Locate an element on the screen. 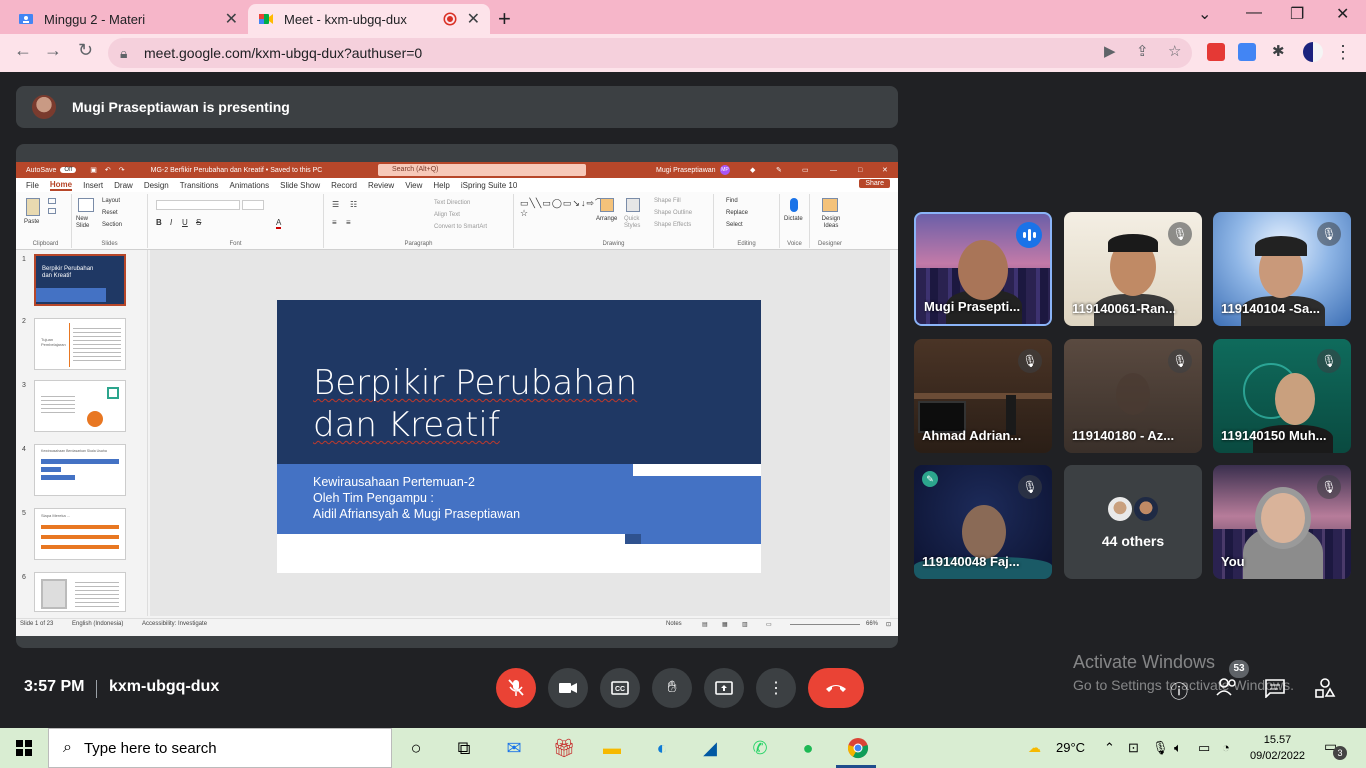 The width and height of the screenshot is (1366, 768). autosave-toggle: Off is located at coordinates (68, 170).